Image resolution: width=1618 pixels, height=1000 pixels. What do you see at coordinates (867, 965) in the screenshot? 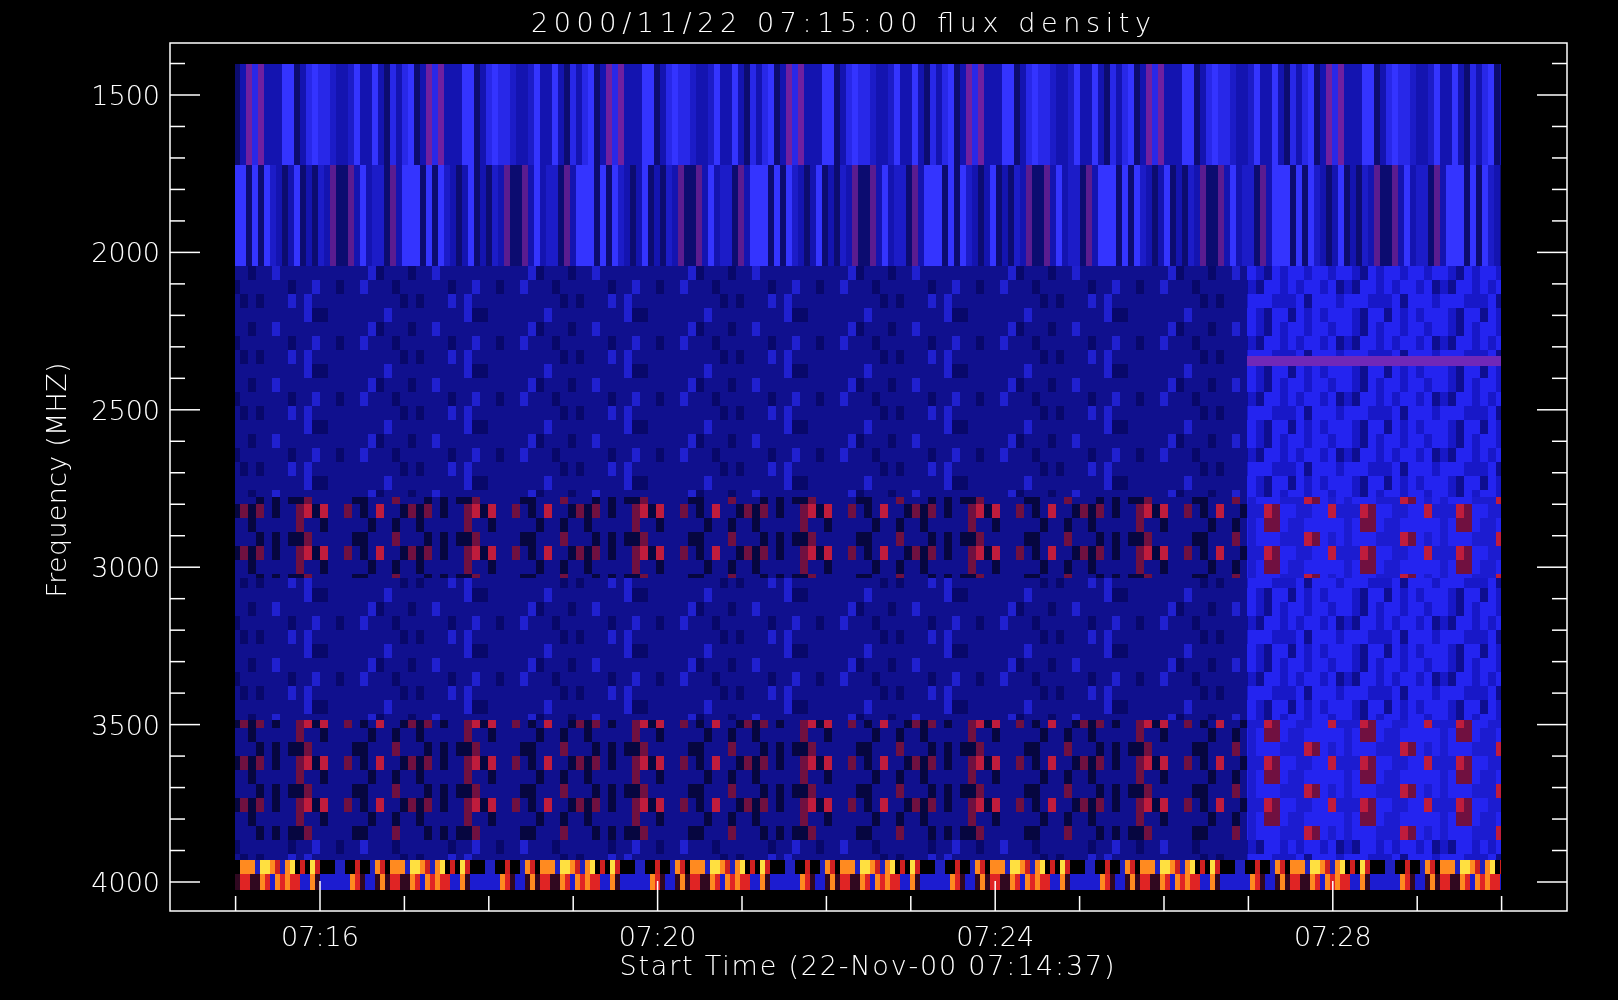
I see `x-axis-label: Start Time (22-Nov-00 07:14:37)` at bounding box center [867, 965].